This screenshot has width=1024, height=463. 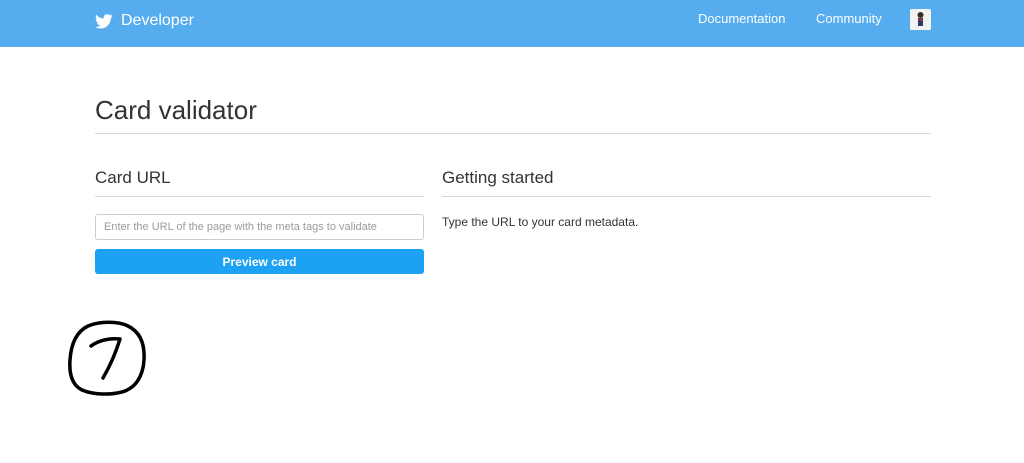 What do you see at coordinates (849, 18) in the screenshot?
I see `nav-community-link: Community` at bounding box center [849, 18].